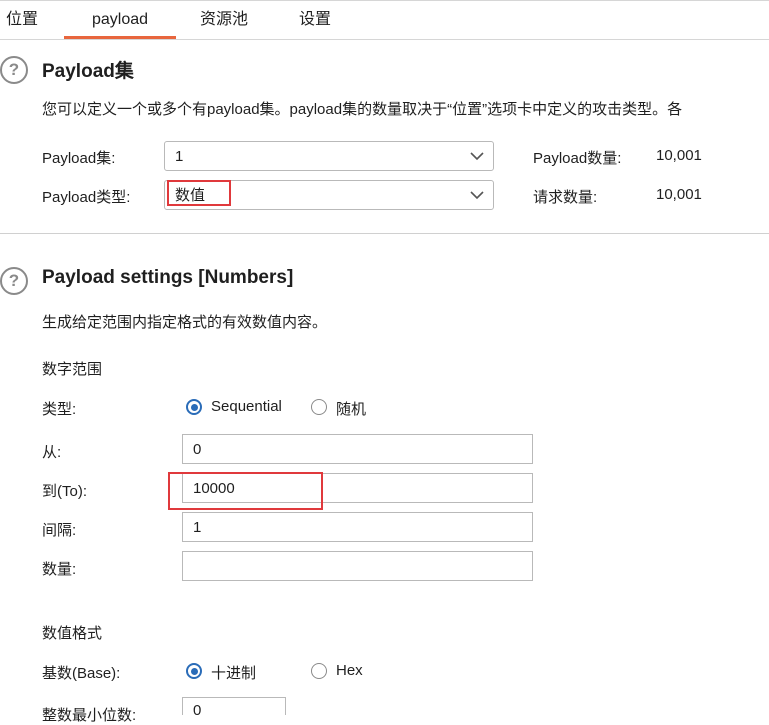  I want to click on hex-label: Hex, so click(349, 670).